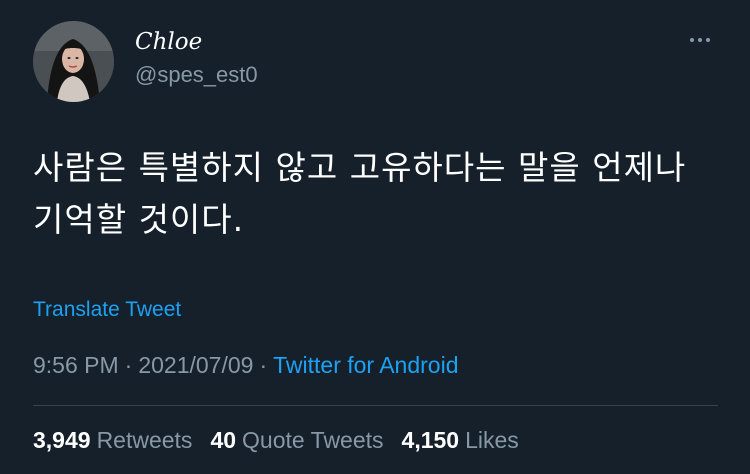 Image resolution: width=750 pixels, height=474 pixels. What do you see at coordinates (76, 365) in the screenshot?
I see `tweet-time: 9:56 PM` at bounding box center [76, 365].